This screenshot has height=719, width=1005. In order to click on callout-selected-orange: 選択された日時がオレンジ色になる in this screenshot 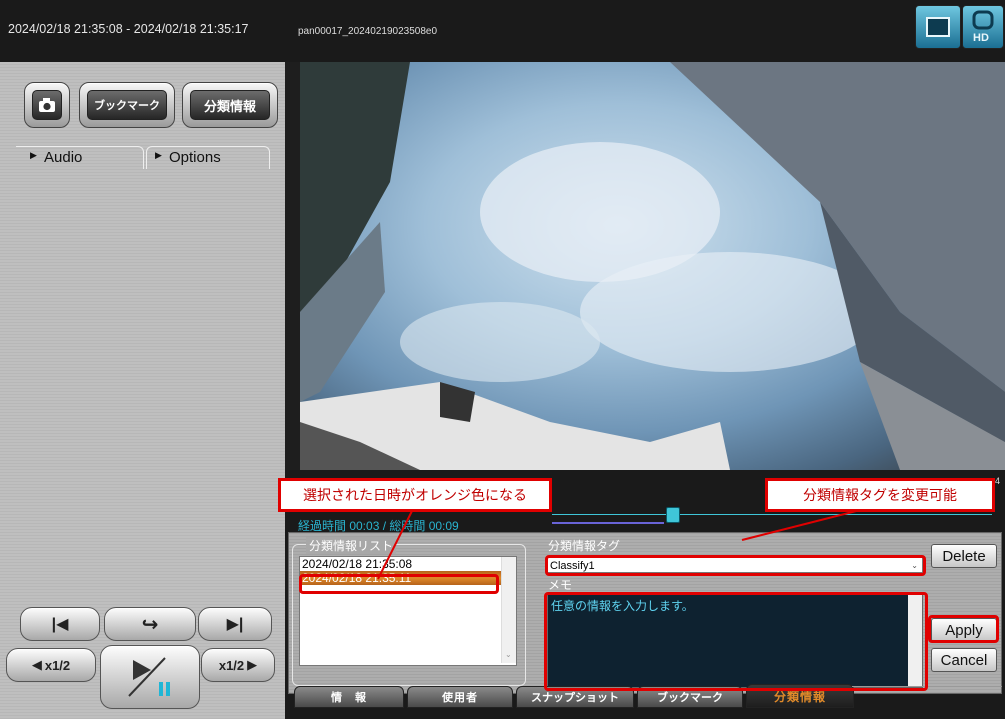, I will do `click(415, 495)`.